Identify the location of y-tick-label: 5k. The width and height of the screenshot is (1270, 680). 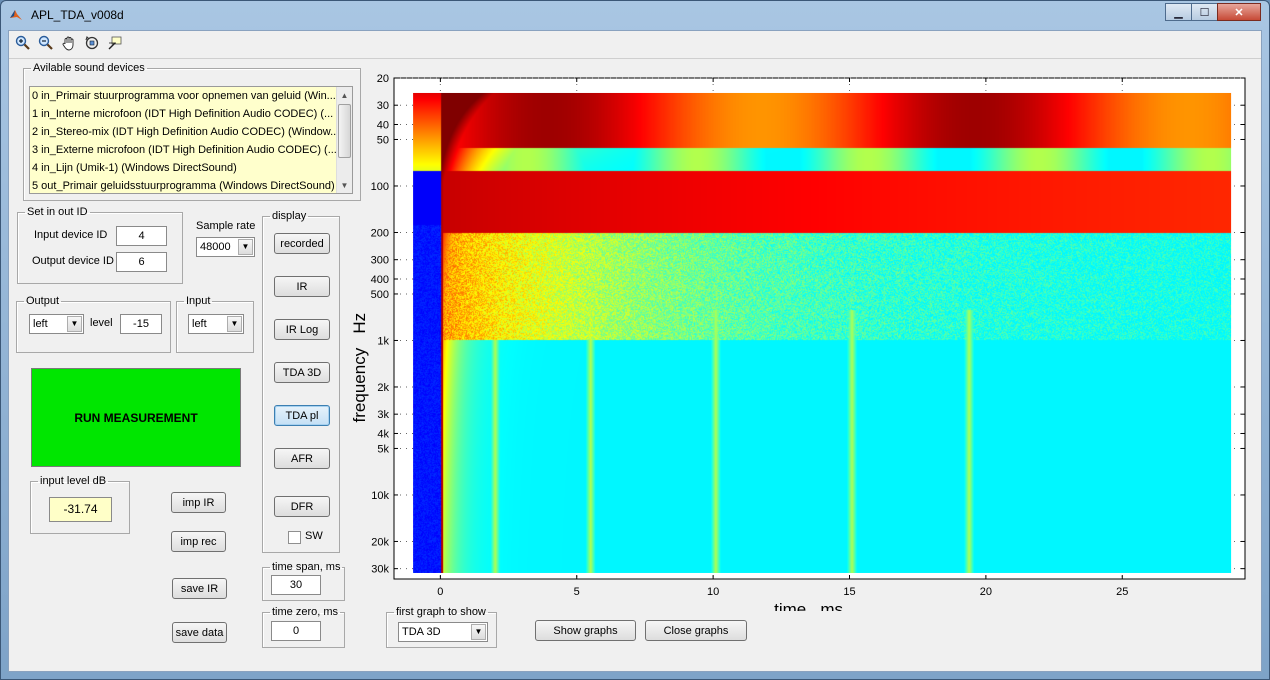
(383, 449).